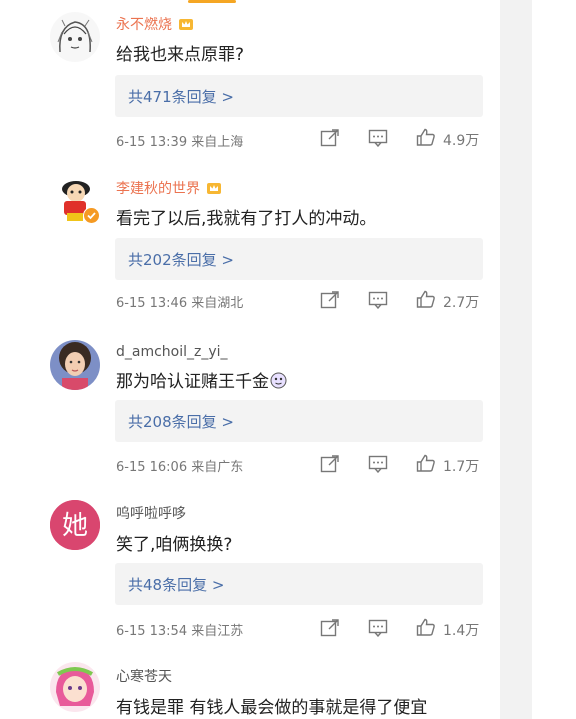  What do you see at coordinates (461, 467) in the screenshot?
I see `like-count: 1.7万` at bounding box center [461, 467].